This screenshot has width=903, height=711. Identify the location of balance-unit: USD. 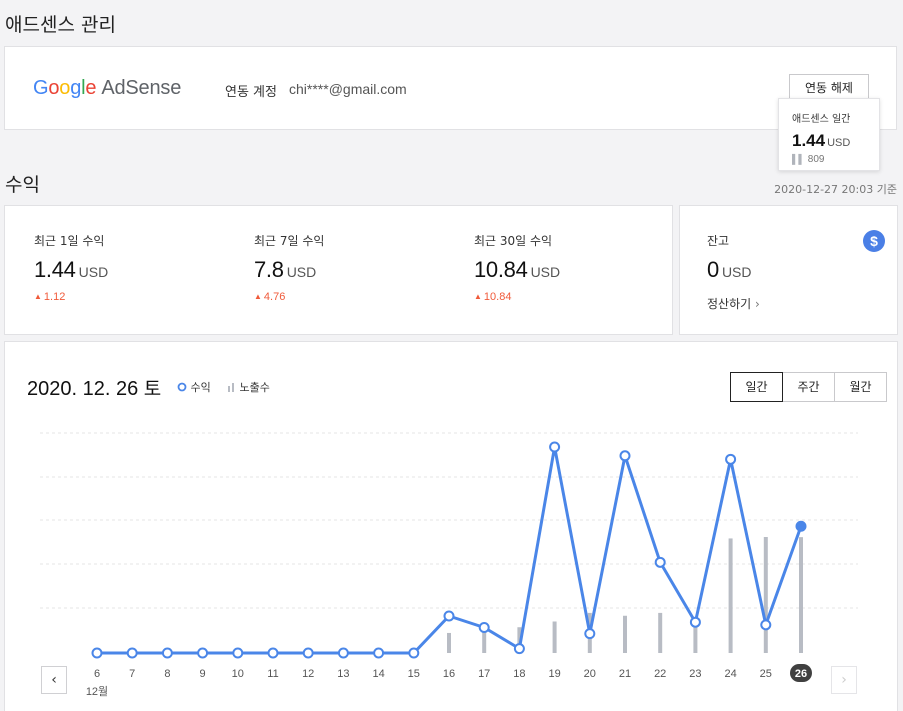
(736, 272).